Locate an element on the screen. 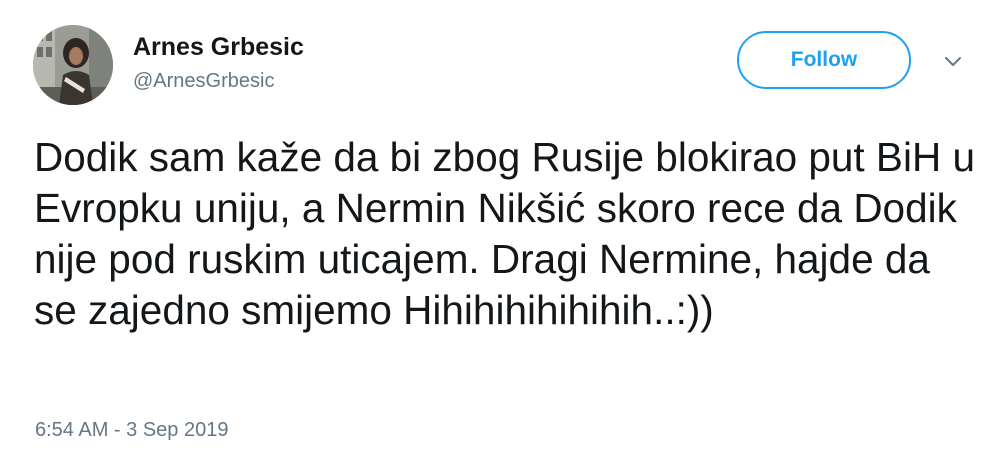 The width and height of the screenshot is (993, 454). chevron-down-icon is located at coordinates (953, 61).